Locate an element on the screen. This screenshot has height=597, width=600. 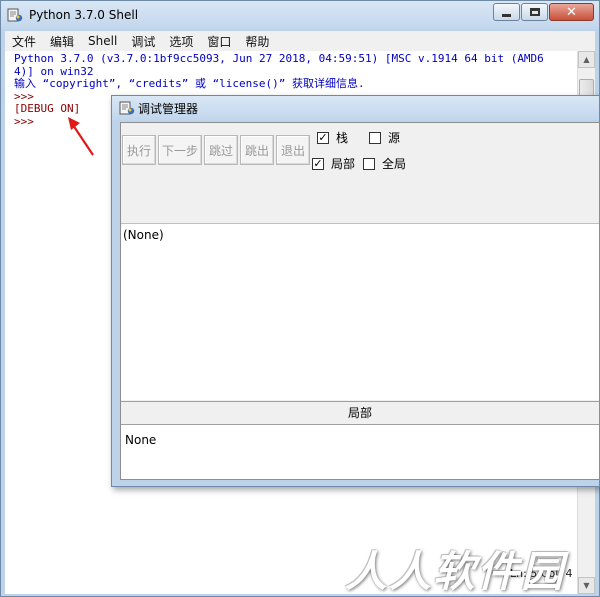
shell-titlebar: Python 3.7.0 Shell ✕ is located at coordinates (300, 15).